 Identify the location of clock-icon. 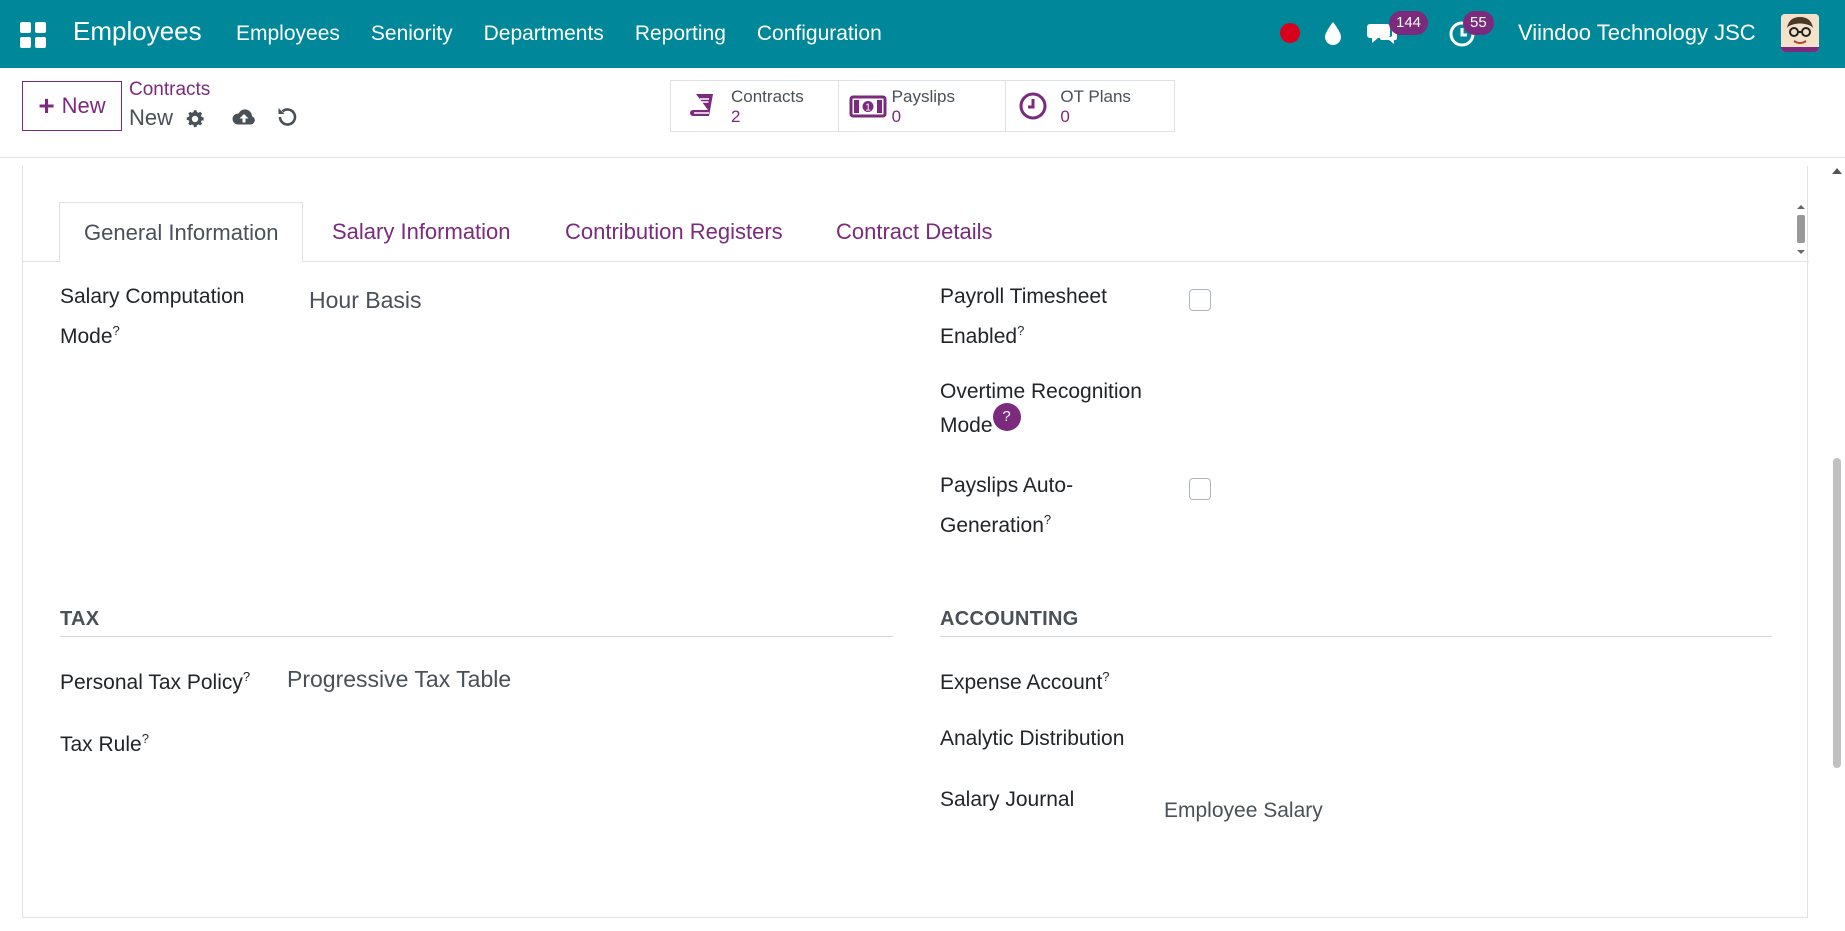
(1033, 106).